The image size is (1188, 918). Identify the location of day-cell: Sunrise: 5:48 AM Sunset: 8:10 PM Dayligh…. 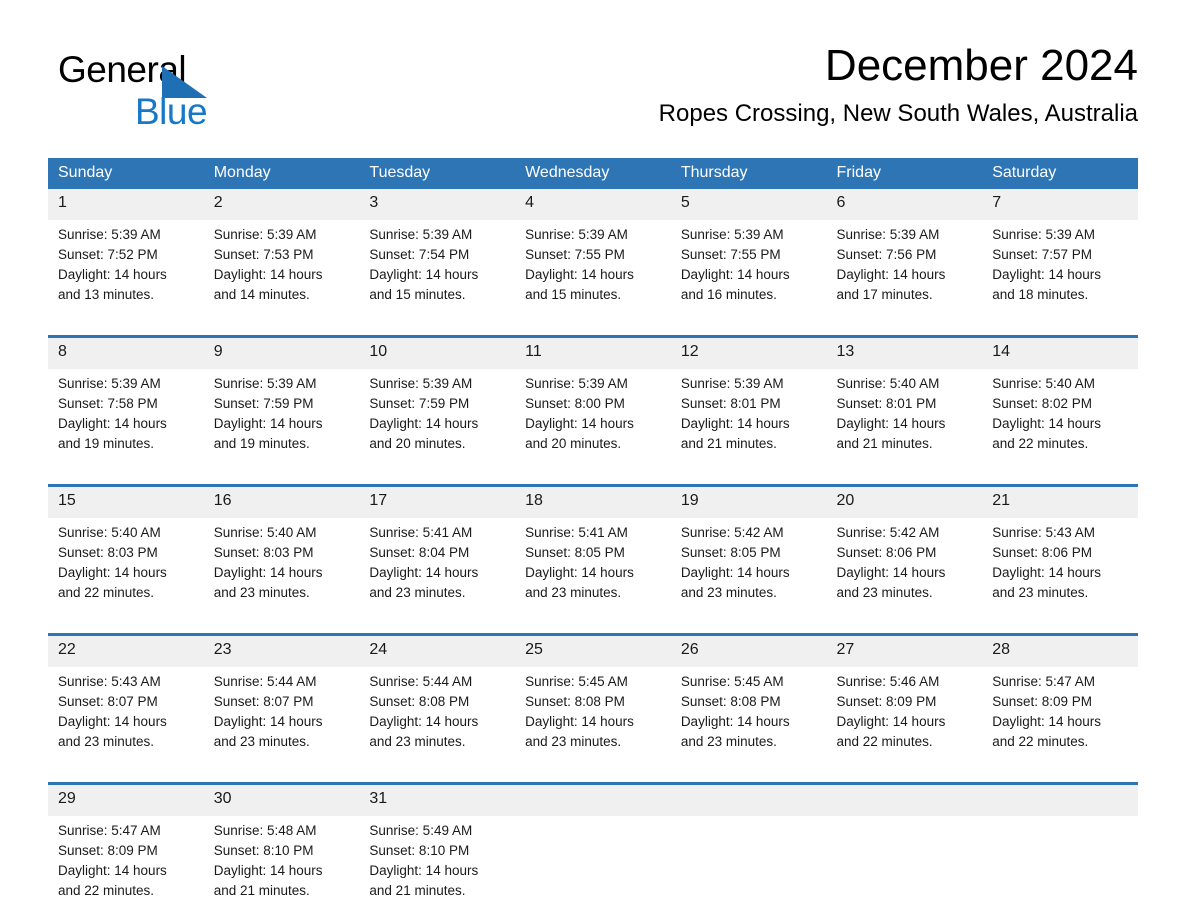
(281, 863).